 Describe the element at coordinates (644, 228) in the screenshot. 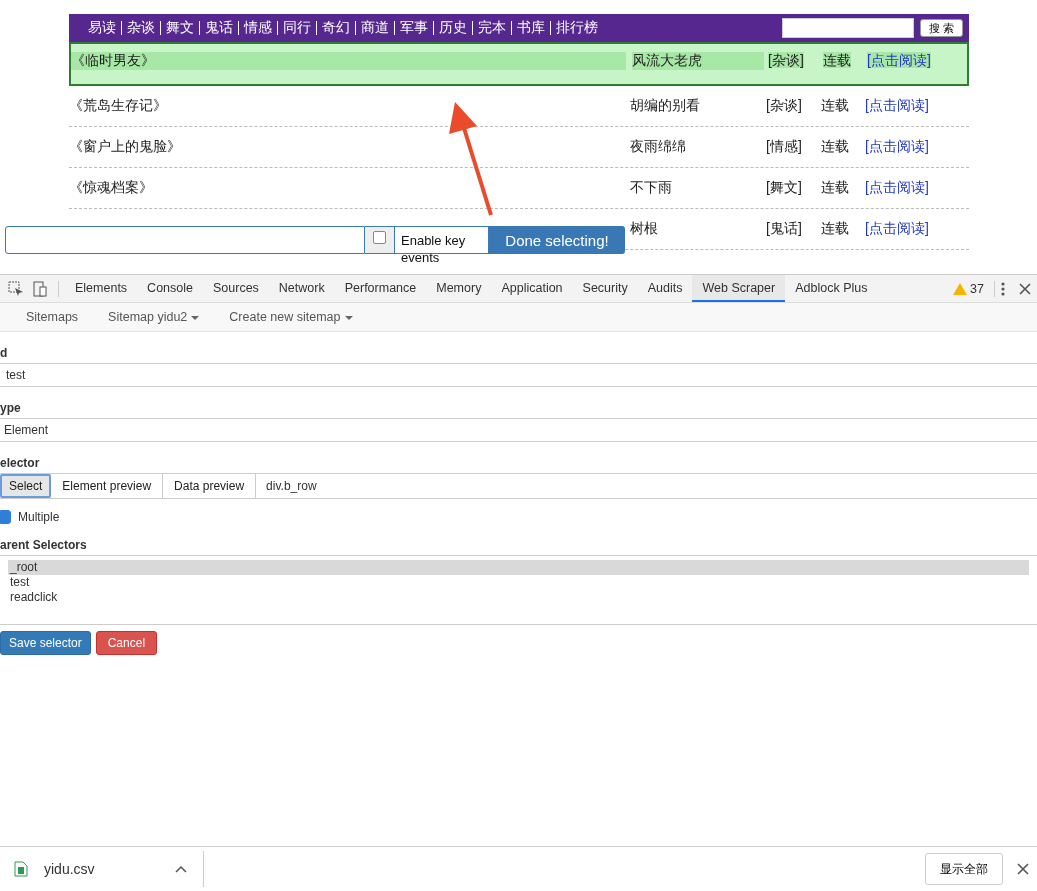

I see `author-name: 树根` at that location.